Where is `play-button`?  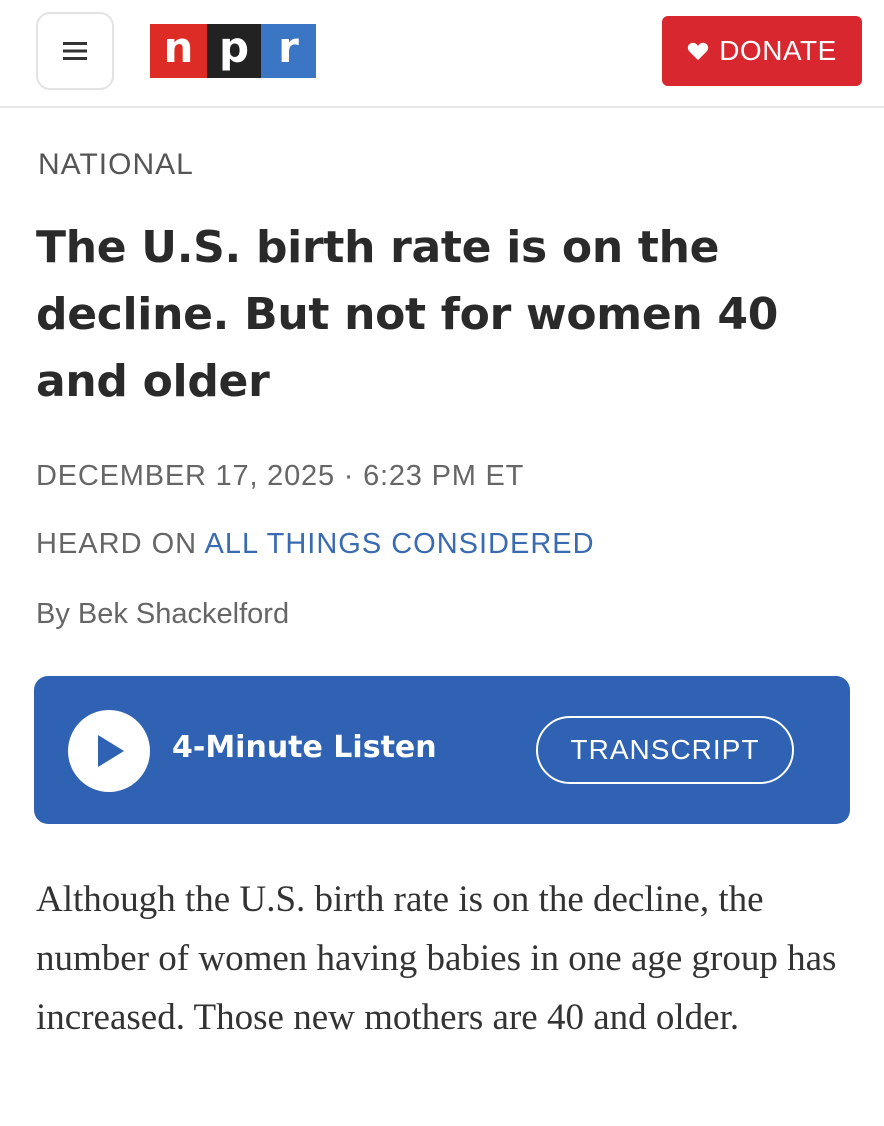
play-button is located at coordinates (109, 751).